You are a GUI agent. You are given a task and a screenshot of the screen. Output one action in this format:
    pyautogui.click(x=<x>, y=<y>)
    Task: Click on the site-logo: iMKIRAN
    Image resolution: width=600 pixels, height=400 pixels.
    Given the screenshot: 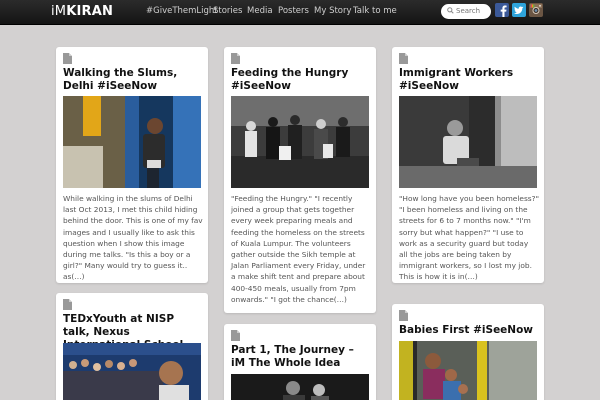 What is the action you would take?
    pyautogui.click(x=82, y=11)
    